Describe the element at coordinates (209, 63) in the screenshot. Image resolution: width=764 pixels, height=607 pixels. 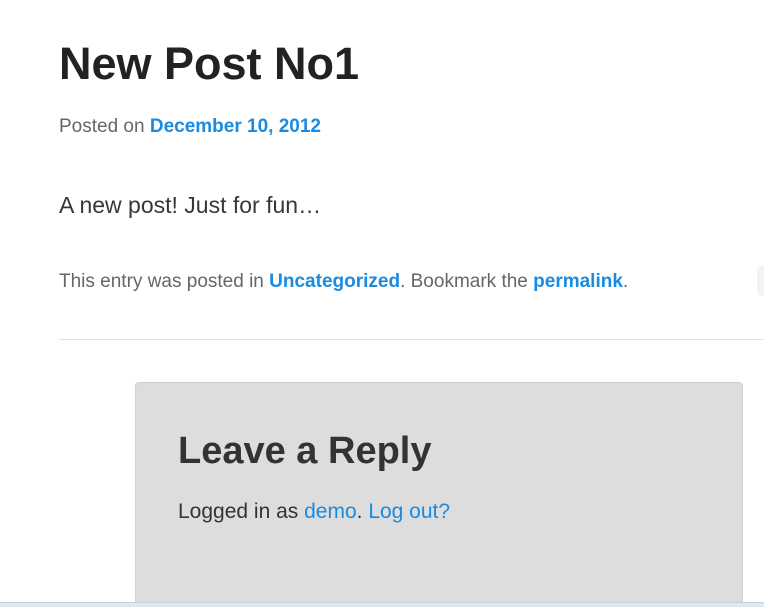
I see `post-title: New Post No1` at that location.